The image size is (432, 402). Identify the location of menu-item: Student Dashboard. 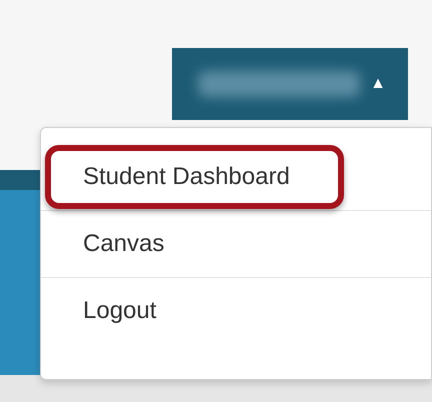
(194, 177).